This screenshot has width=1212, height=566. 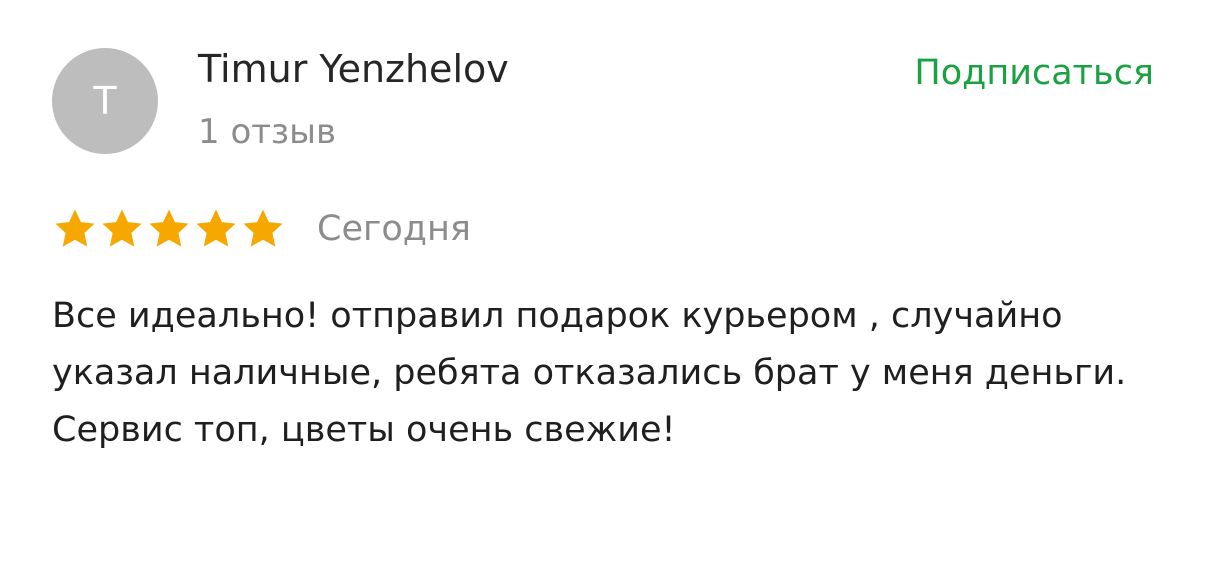 I want to click on review-count: 1 отзыв, so click(x=267, y=132).